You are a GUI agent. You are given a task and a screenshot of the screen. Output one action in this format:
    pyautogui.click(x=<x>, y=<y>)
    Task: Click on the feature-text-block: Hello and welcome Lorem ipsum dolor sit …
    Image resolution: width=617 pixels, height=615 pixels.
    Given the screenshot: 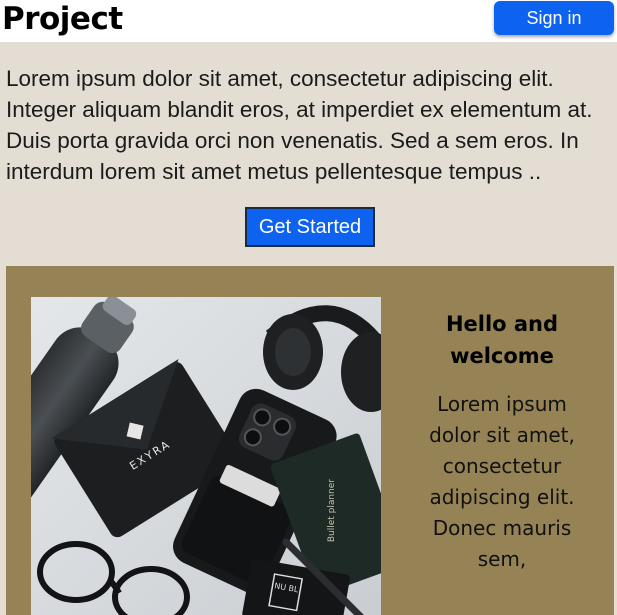 What is the action you would take?
    pyautogui.click(x=502, y=441)
    